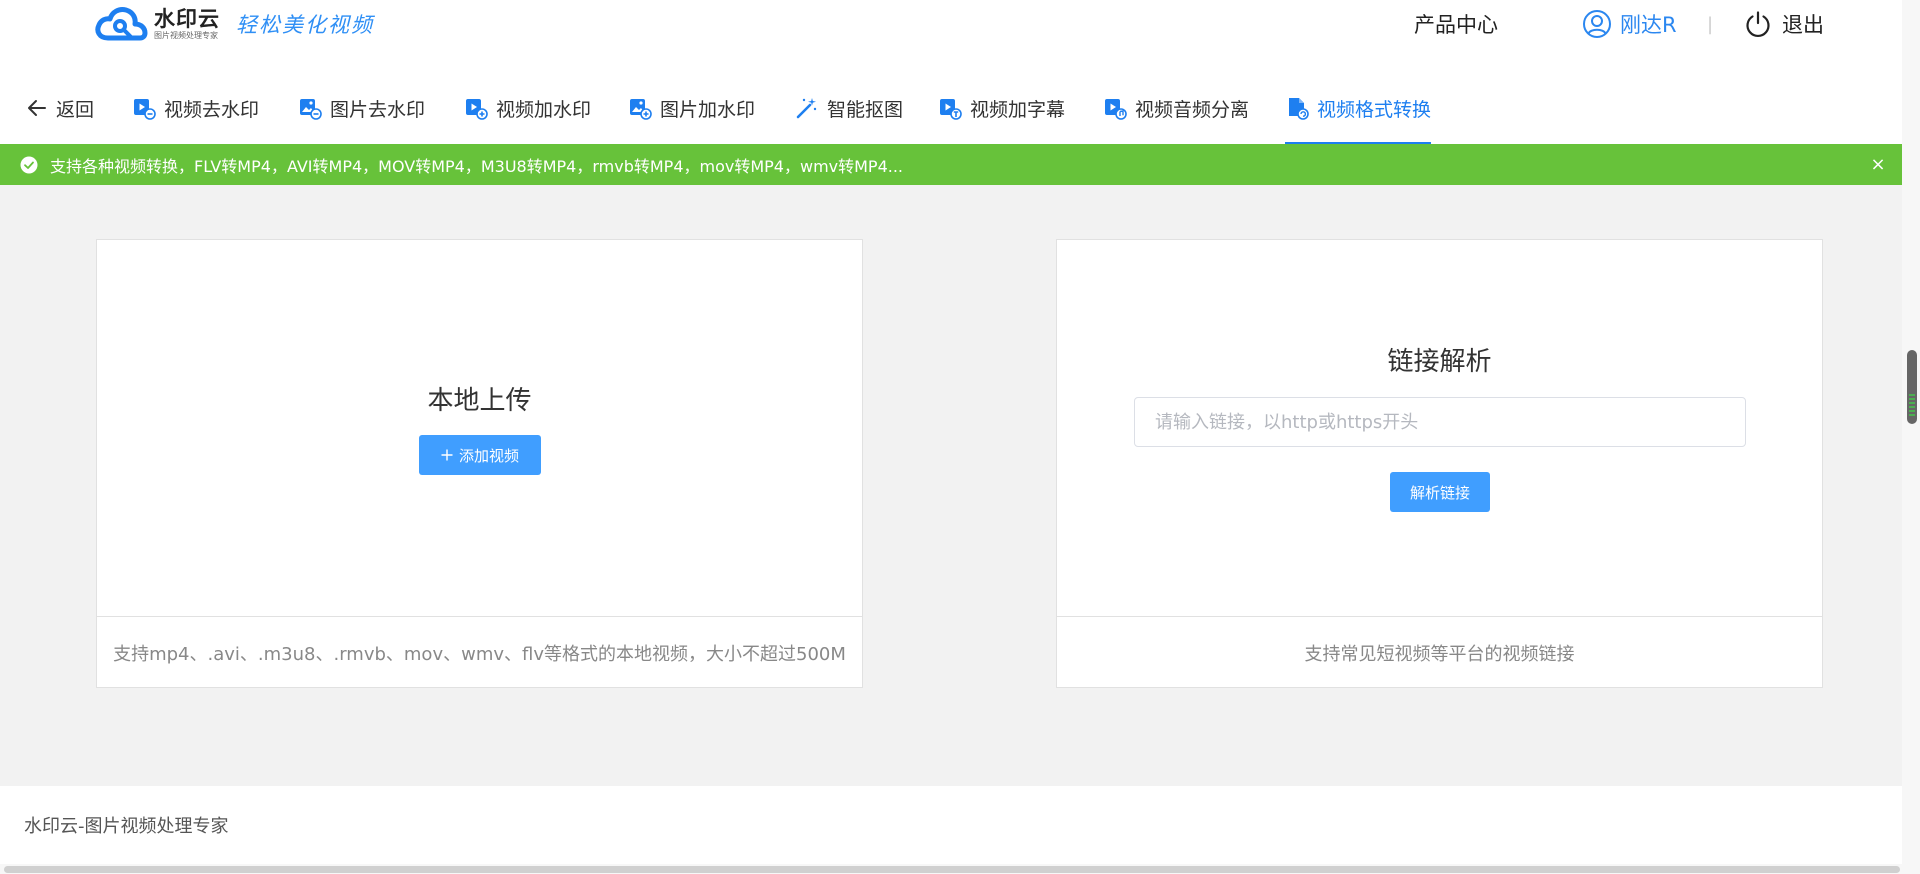 The image size is (1920, 874). I want to click on cloud-logo-icon, so click(121, 24).